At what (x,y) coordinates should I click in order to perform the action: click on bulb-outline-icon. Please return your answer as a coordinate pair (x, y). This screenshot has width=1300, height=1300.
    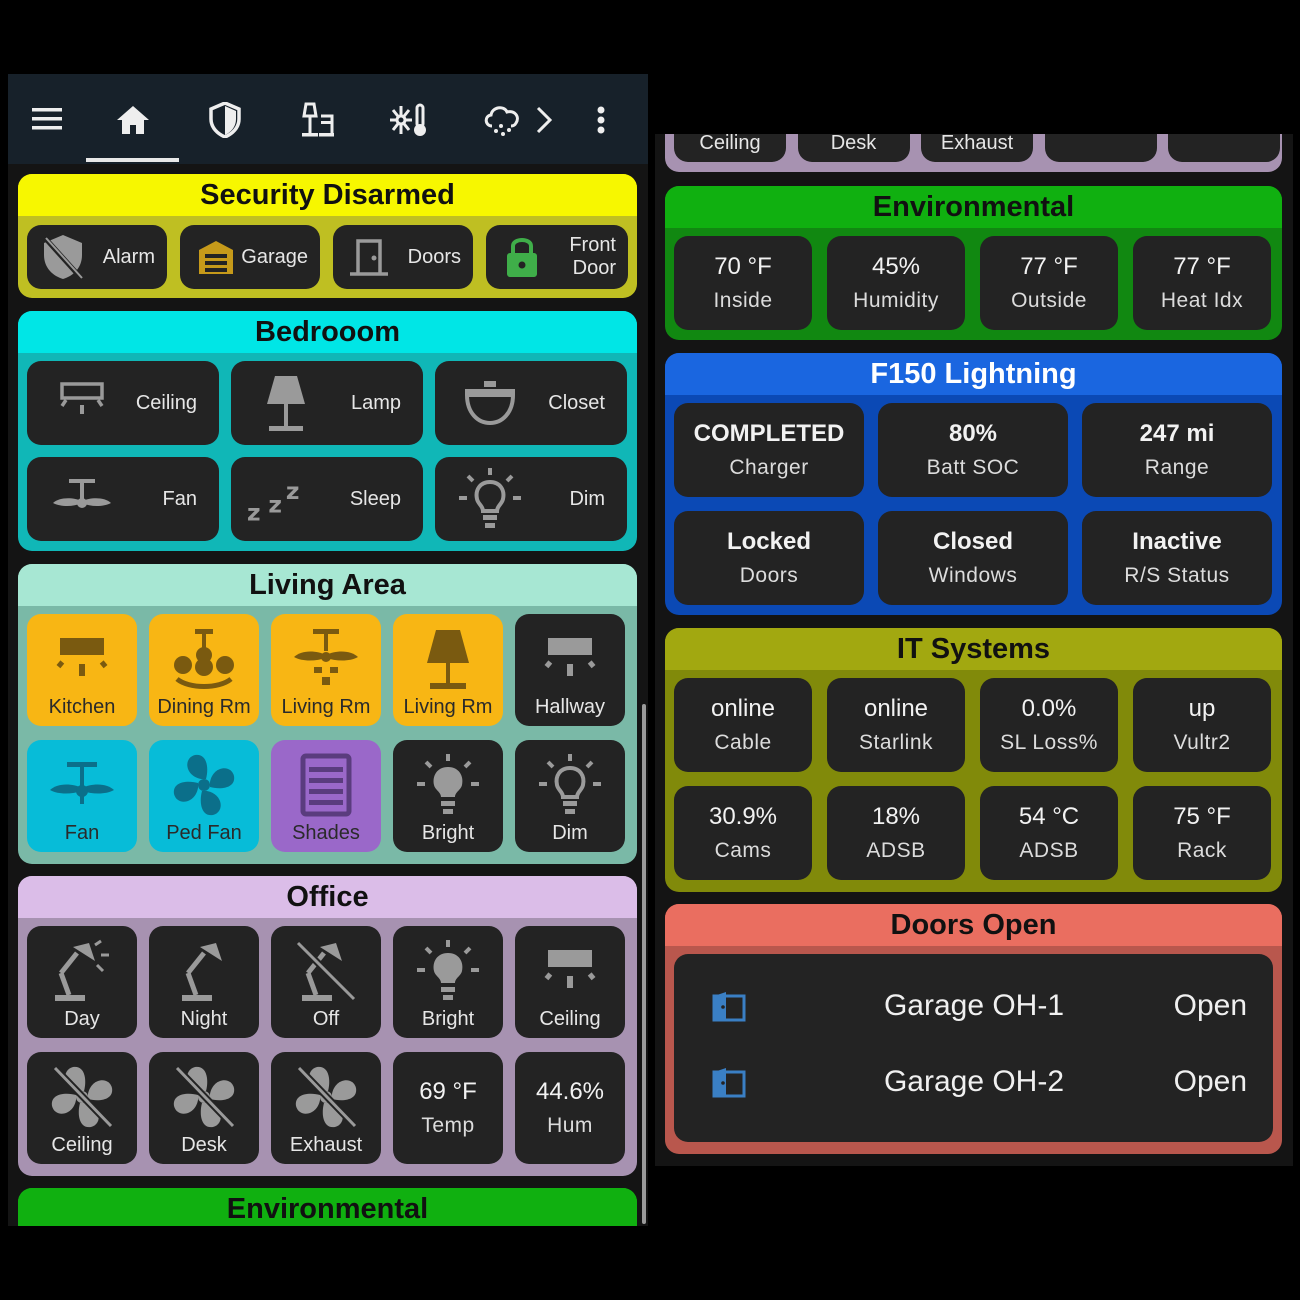
    Looking at the image, I should click on (570, 785).